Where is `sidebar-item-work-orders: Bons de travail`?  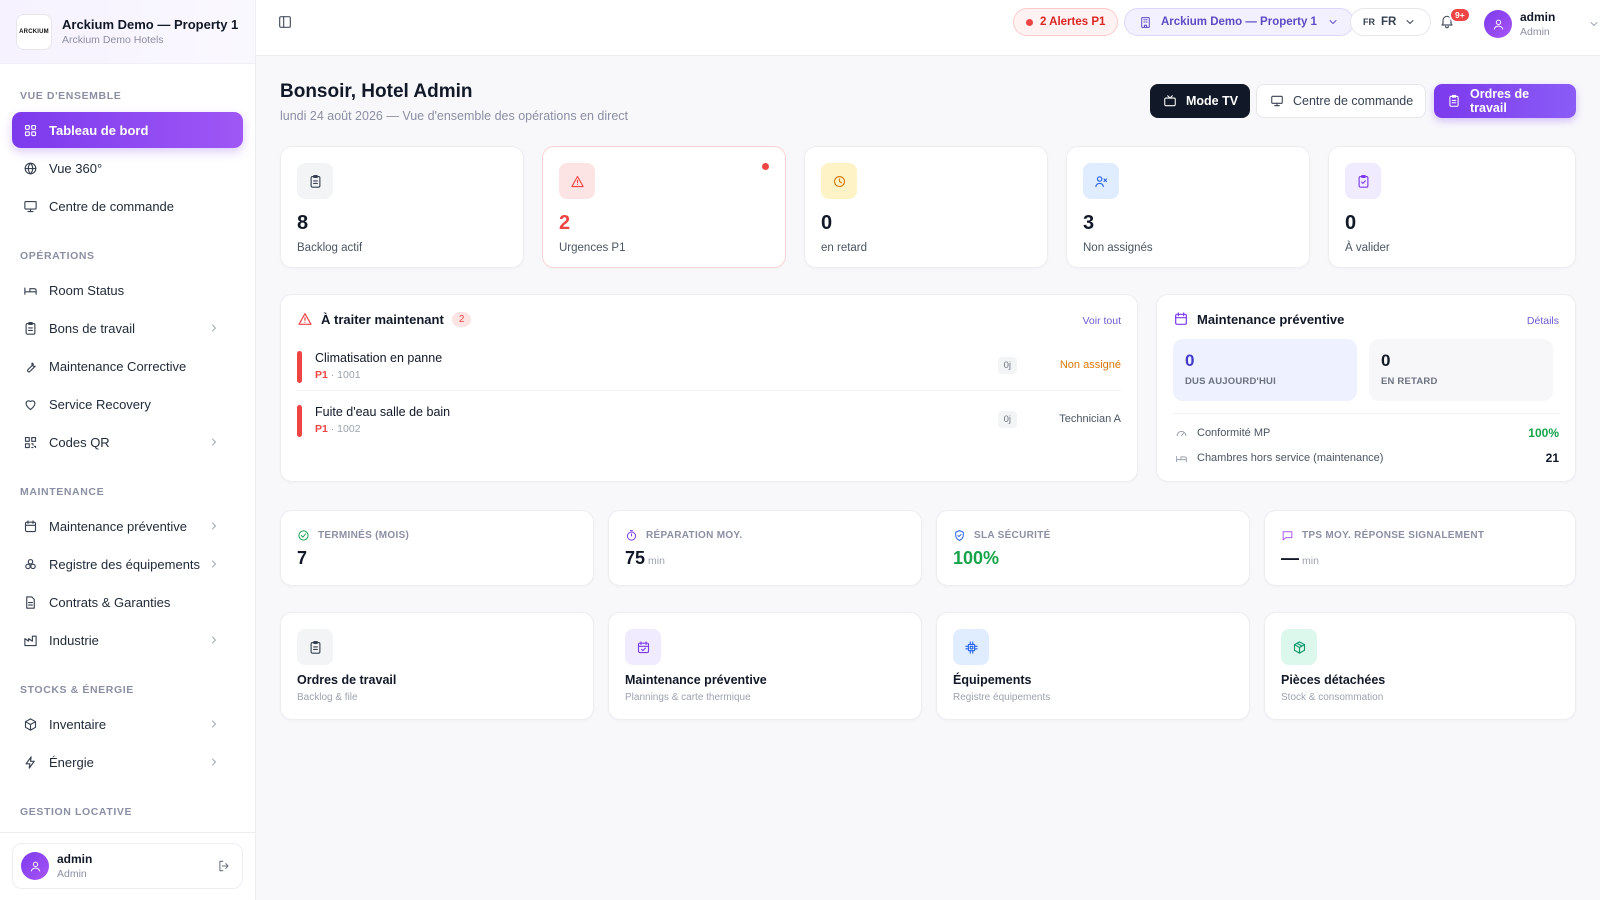 sidebar-item-work-orders: Bons de travail is located at coordinates (127, 328).